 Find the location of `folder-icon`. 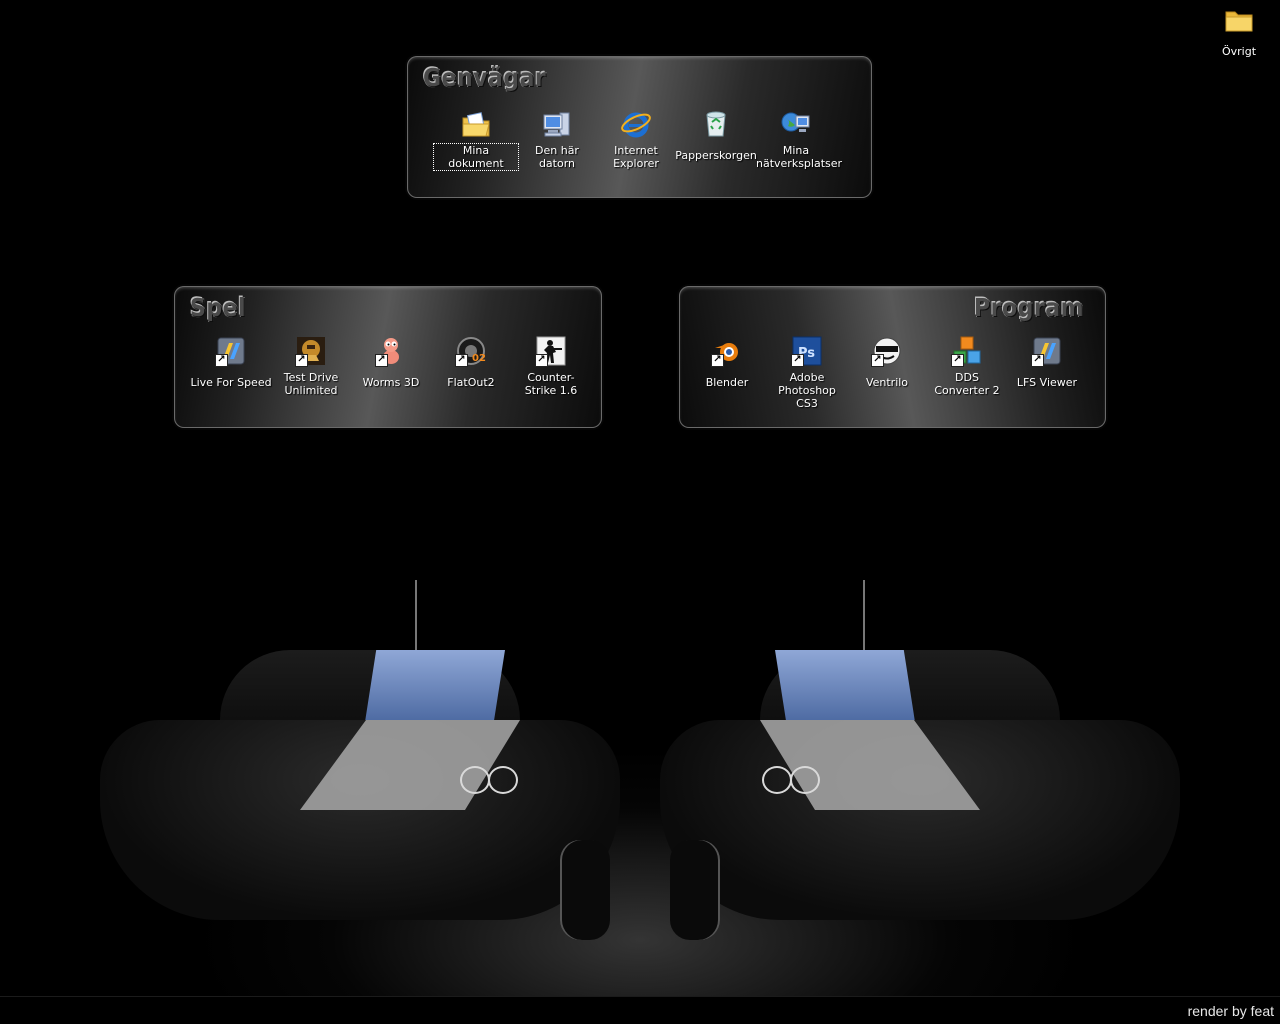

folder-icon is located at coordinates (1239, 20).